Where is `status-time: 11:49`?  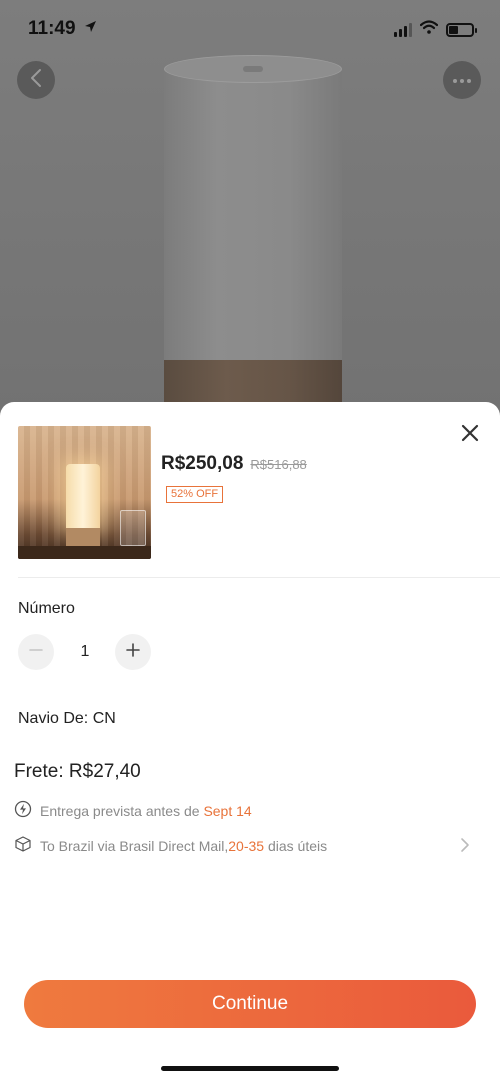 status-time: 11:49 is located at coordinates (52, 28).